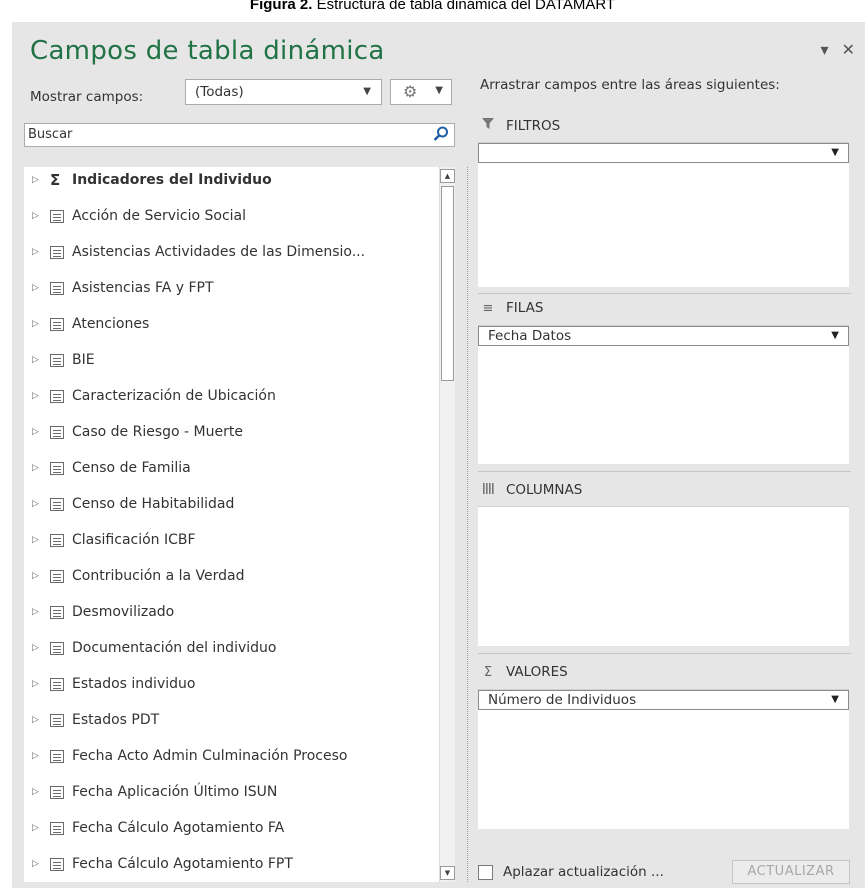 The width and height of the screenshot is (865, 888). What do you see at coordinates (207, 51) in the screenshot?
I see `pane-title: Campos de tabla dinámica` at bounding box center [207, 51].